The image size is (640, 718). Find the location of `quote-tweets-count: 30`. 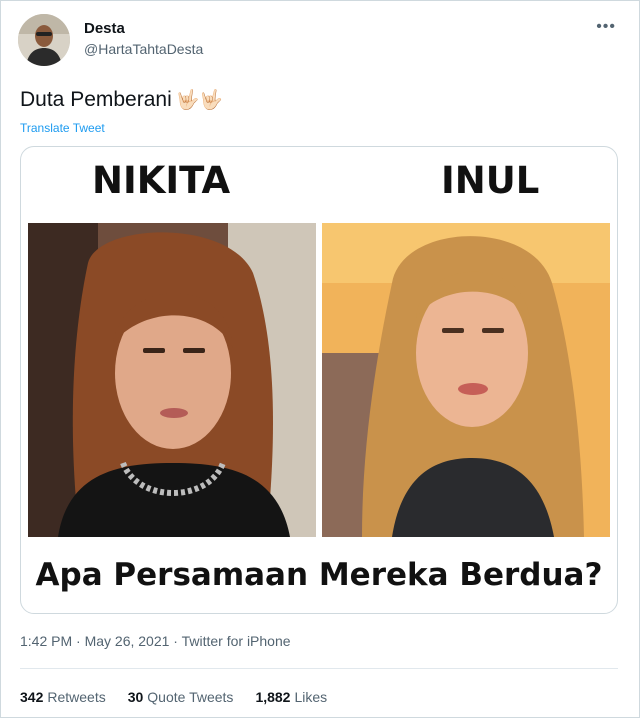

quote-tweets-count: 30 is located at coordinates (135, 697).